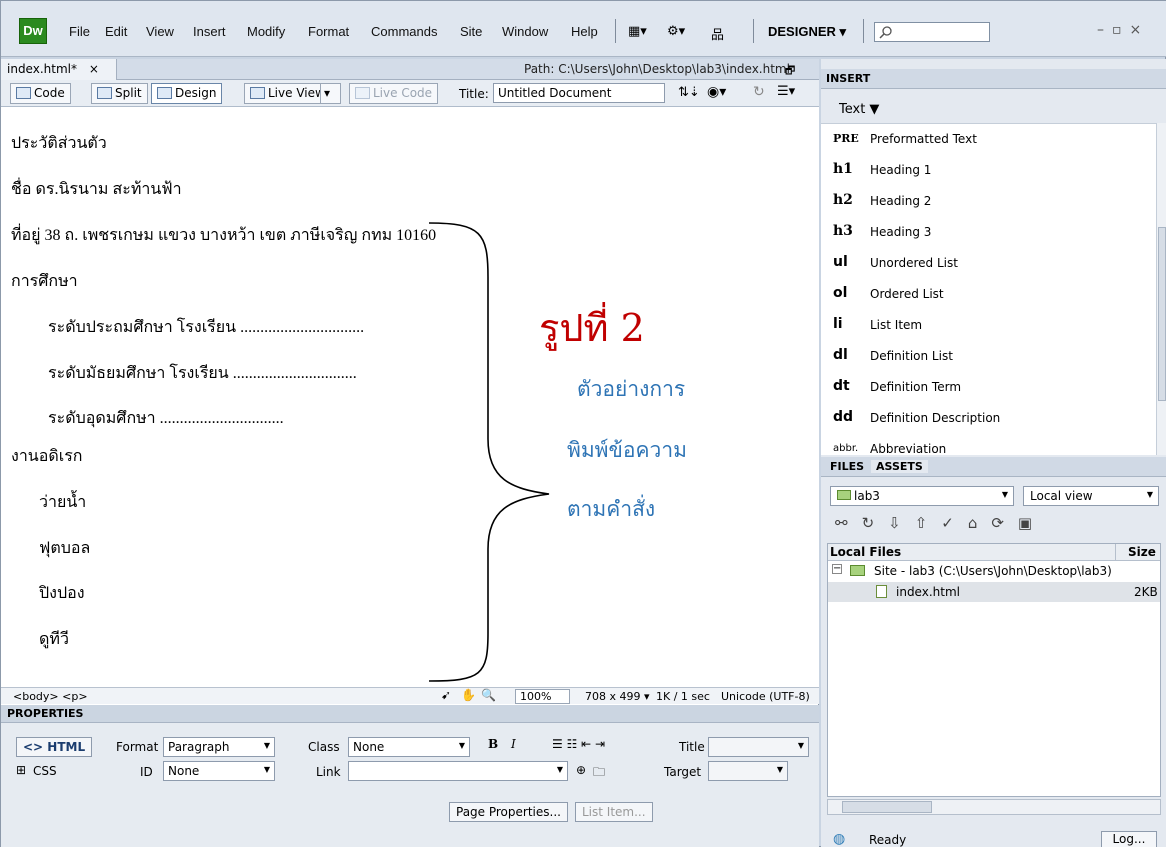  Describe the element at coordinates (40, 93) in the screenshot. I see `code-view-button: Code` at that location.